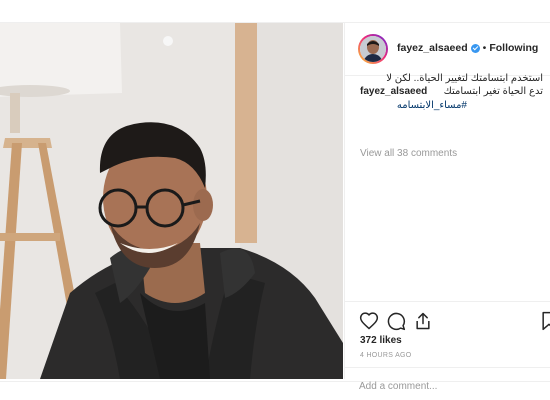 The width and height of the screenshot is (550, 400). I want to click on caption-text-1: استخدم ابتسامتك لتغيير الحياة.. لكن لا, so click(464, 78).